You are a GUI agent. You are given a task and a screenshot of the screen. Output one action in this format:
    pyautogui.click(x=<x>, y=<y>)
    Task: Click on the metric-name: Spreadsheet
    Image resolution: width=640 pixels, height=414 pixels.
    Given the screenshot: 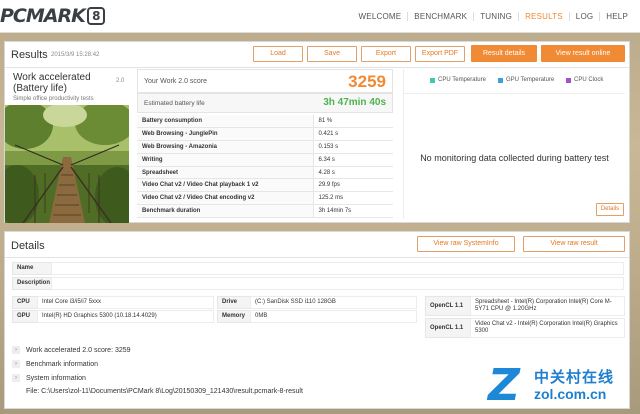 What is the action you would take?
    pyautogui.click(x=225, y=173)
    